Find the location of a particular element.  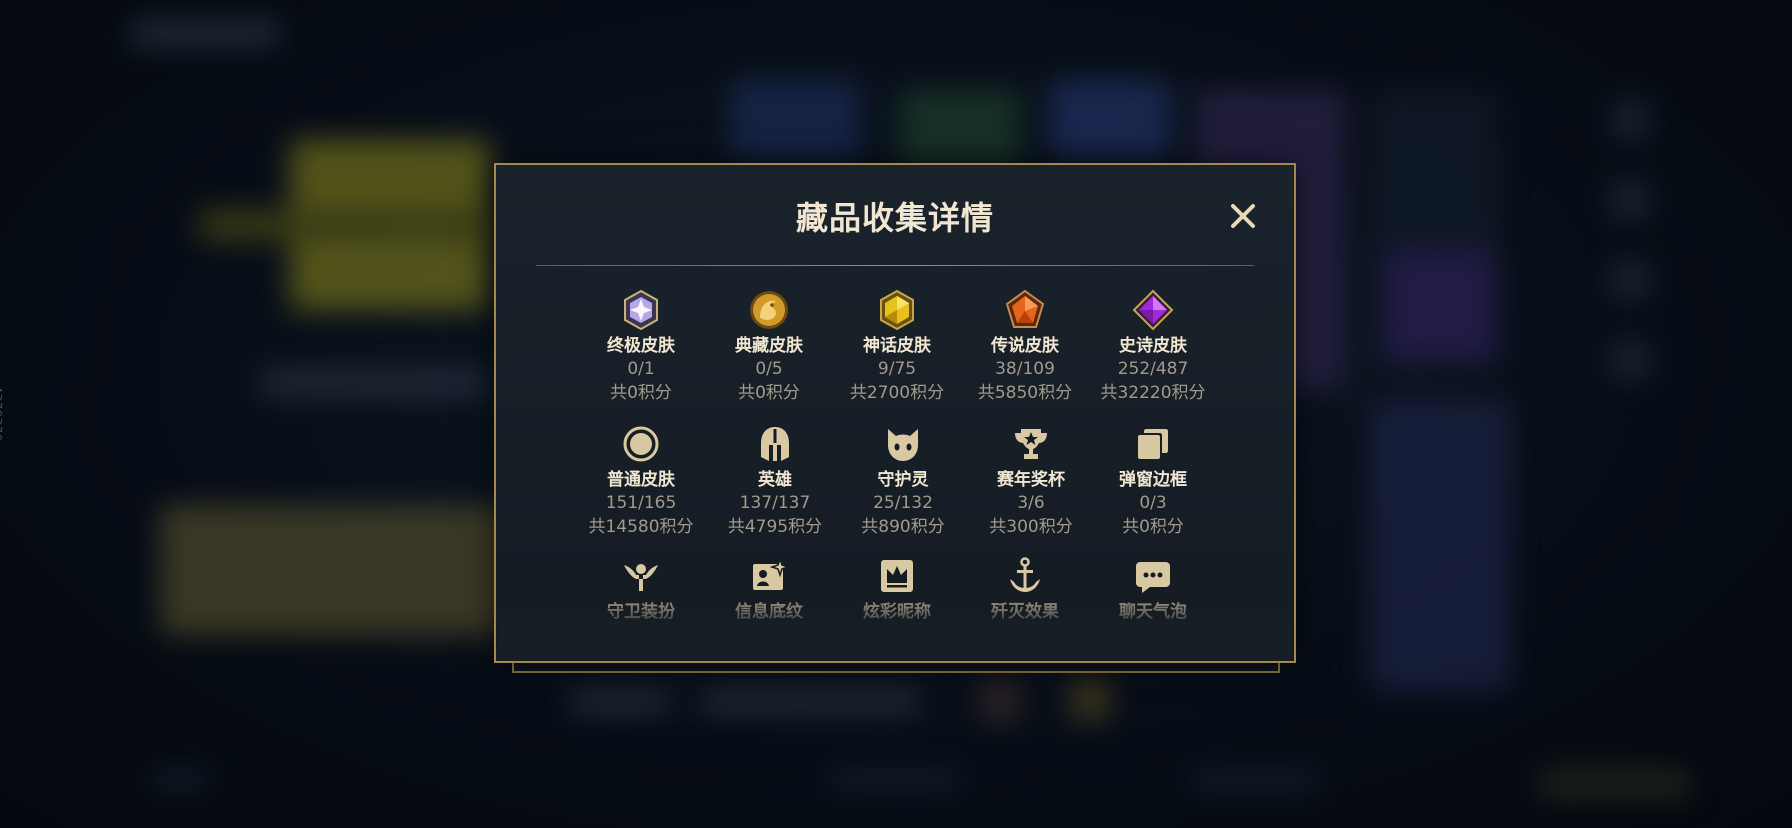

collection-item-chat-bubble: 聊天气泡 is located at coordinates (1153, 589).